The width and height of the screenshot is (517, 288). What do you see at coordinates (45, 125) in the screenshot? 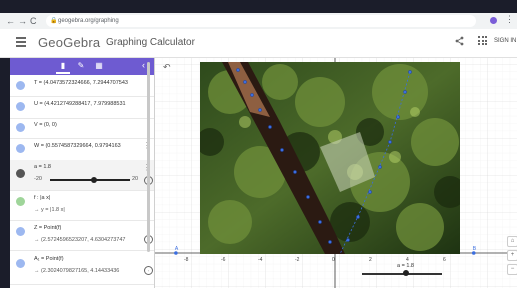
I see `algebra-row-text: V = (0, 0)` at bounding box center [45, 125].